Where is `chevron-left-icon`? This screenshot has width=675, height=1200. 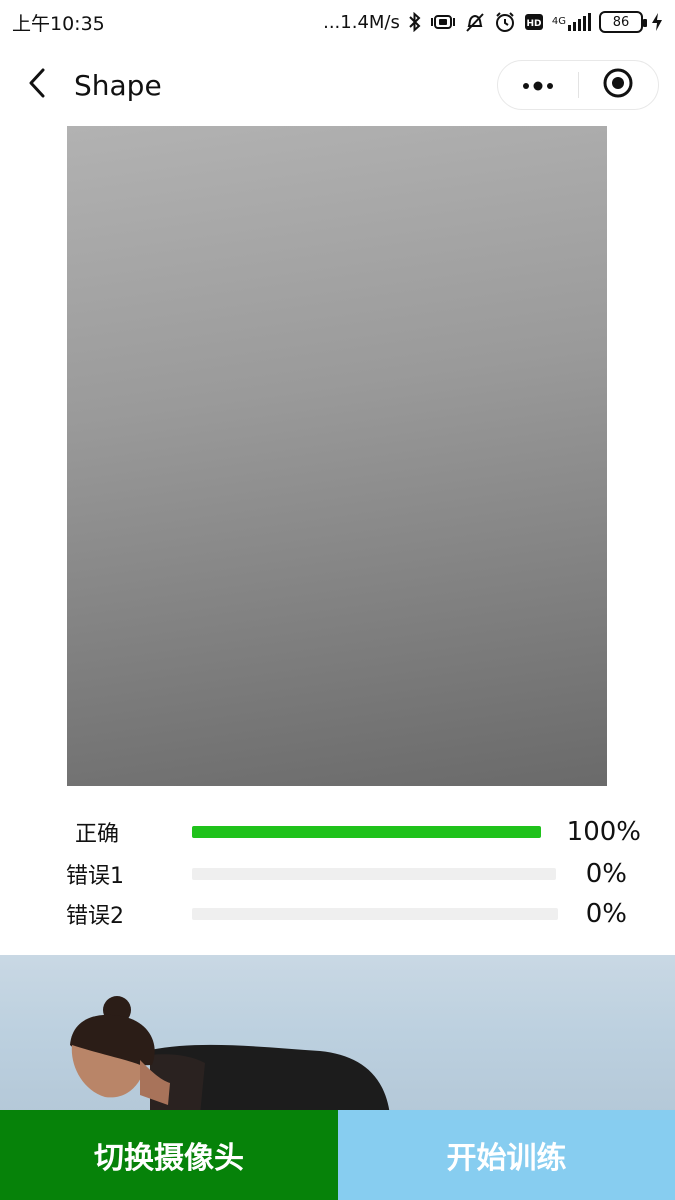
chevron-left-icon is located at coordinates (37, 85).